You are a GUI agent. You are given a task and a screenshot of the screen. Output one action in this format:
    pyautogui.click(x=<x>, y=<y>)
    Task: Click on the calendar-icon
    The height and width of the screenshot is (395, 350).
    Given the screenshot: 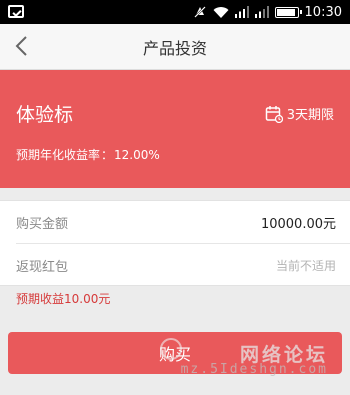 What is the action you would take?
    pyautogui.click(x=274, y=114)
    